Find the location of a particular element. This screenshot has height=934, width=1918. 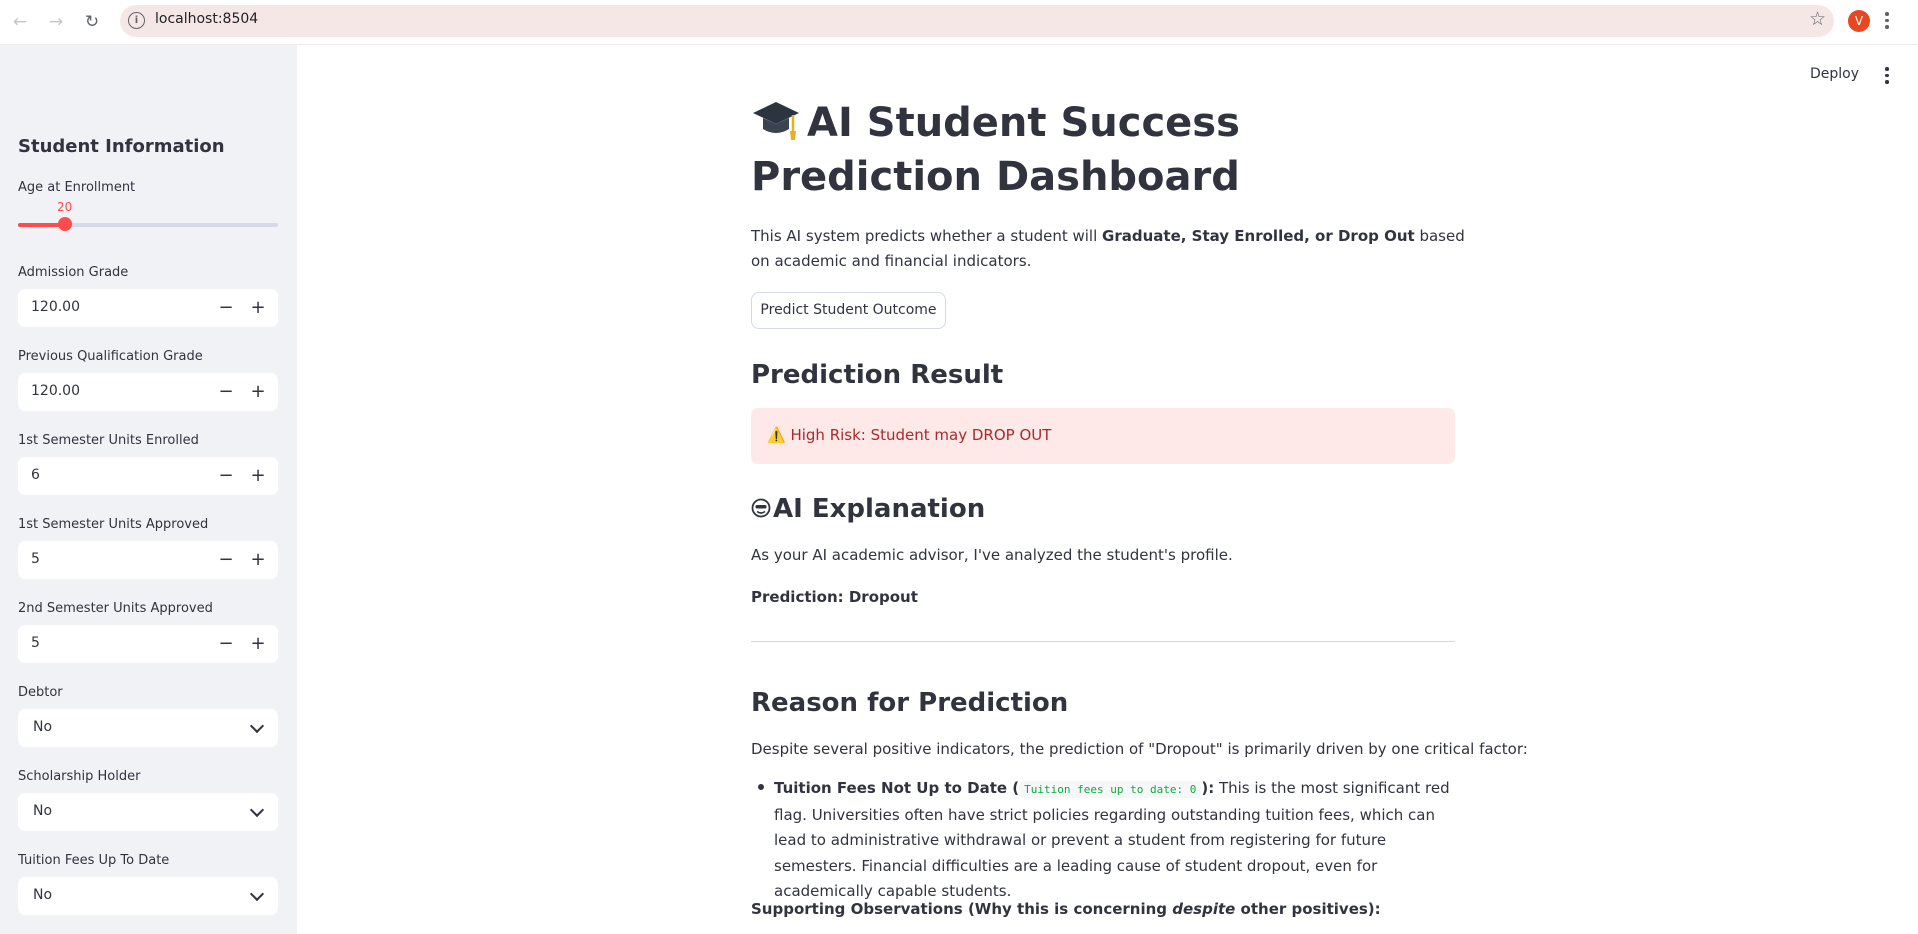

tuition-select: No is located at coordinates (148, 896).